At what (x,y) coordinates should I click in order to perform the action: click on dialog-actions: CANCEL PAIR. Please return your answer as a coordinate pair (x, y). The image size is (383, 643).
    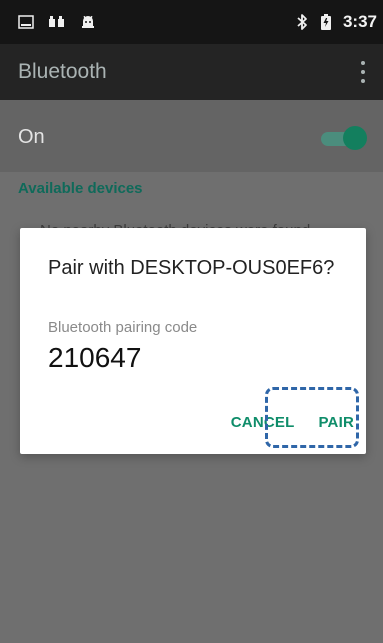
    Looking at the image, I should click on (292, 422).